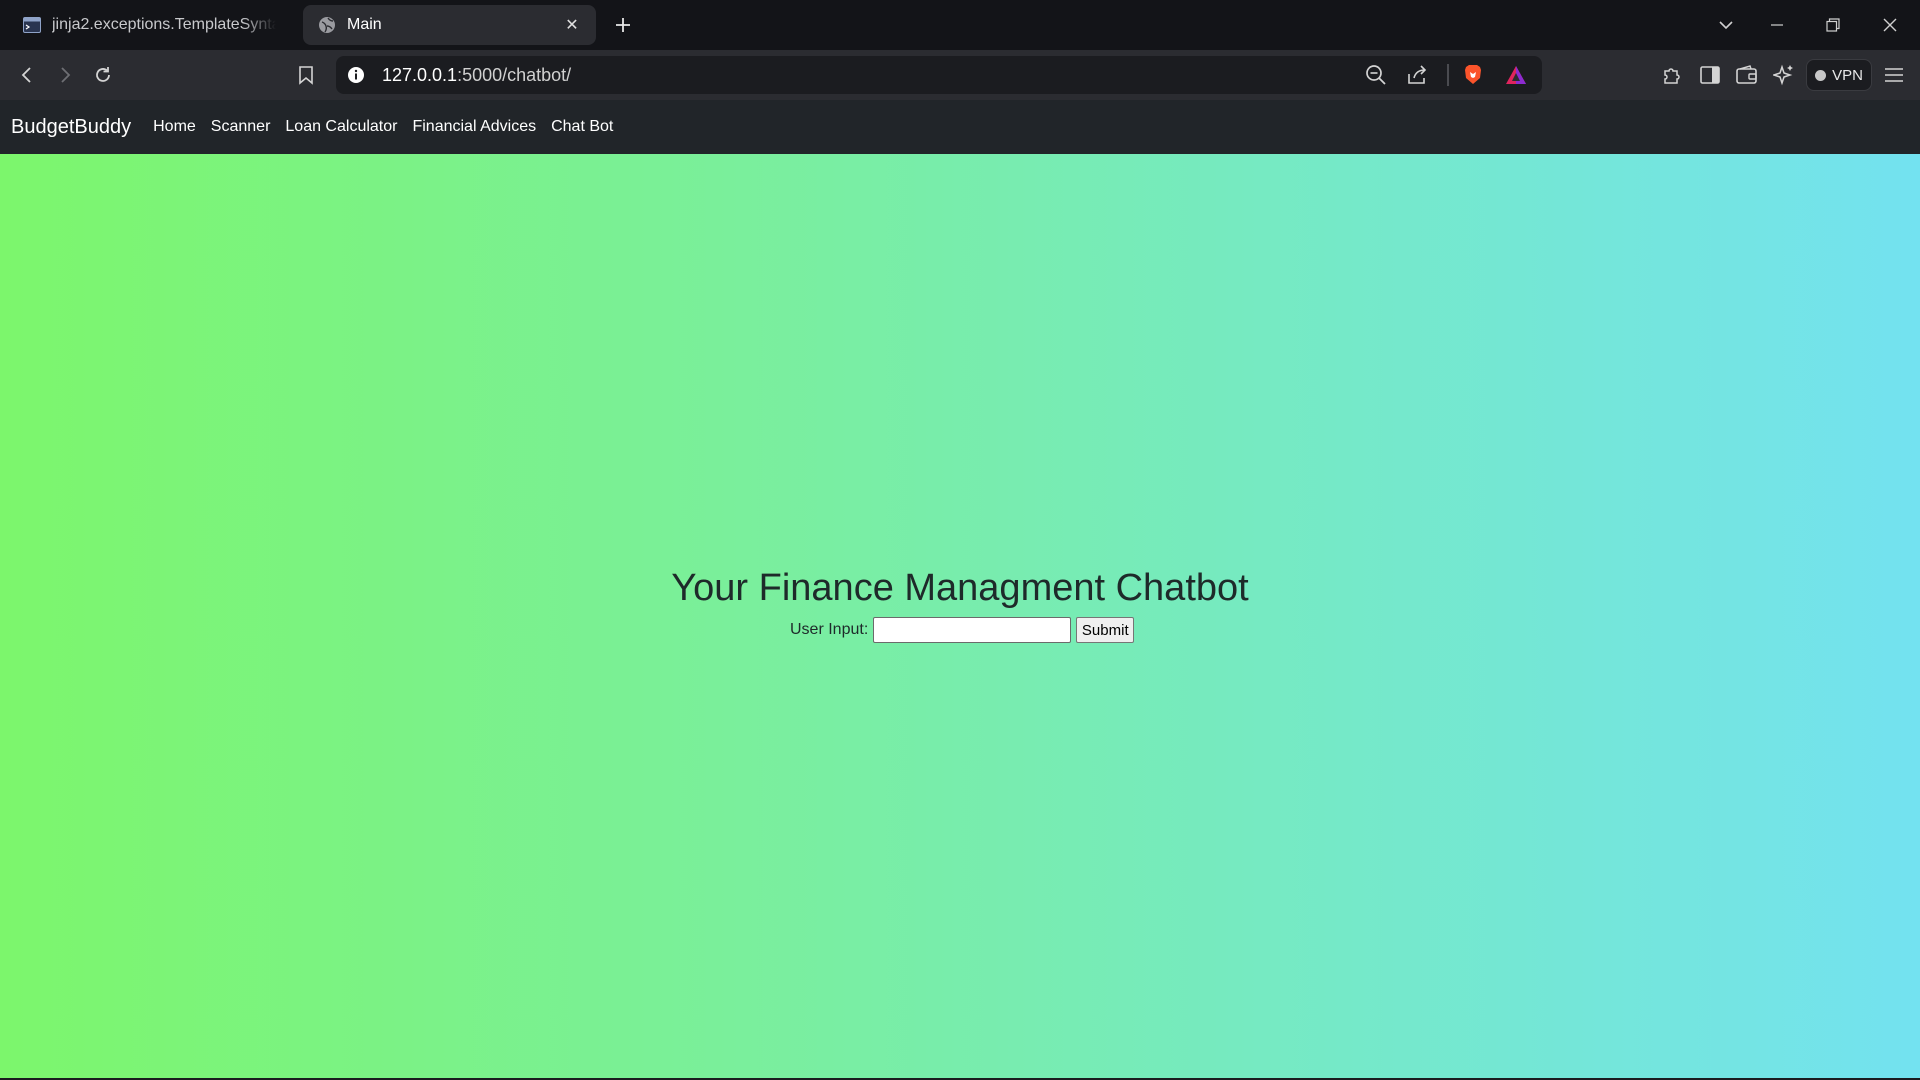  I want to click on sidebar-icon, so click(1710, 75).